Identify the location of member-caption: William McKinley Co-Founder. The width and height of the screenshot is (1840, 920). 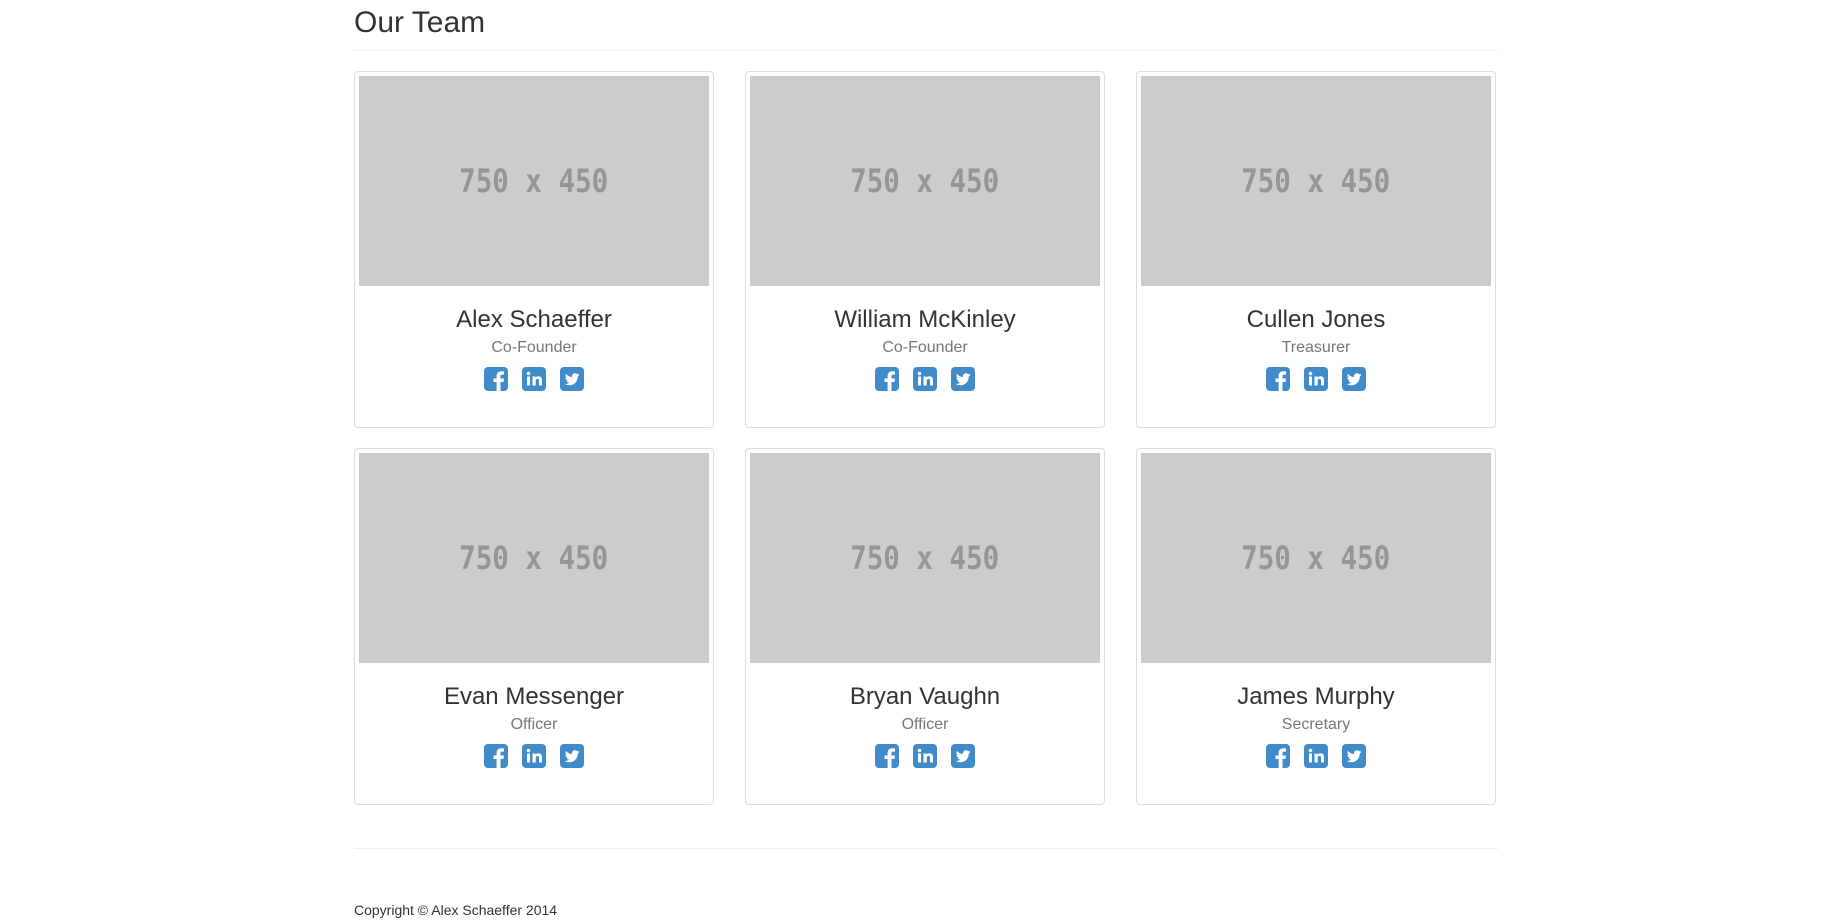
(925, 348).